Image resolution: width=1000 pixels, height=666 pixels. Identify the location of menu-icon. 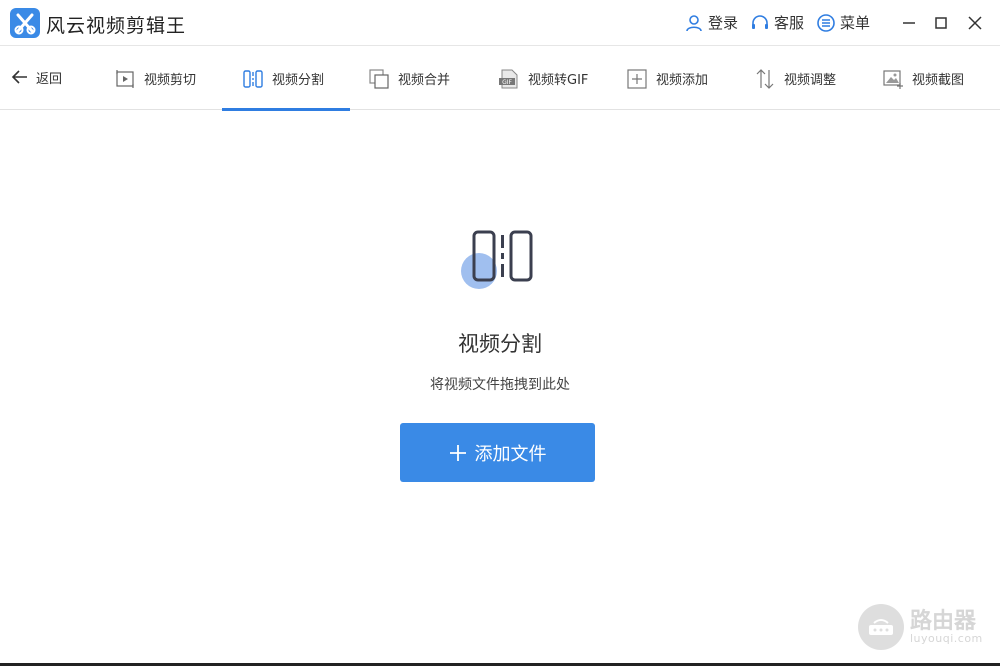
(826, 22).